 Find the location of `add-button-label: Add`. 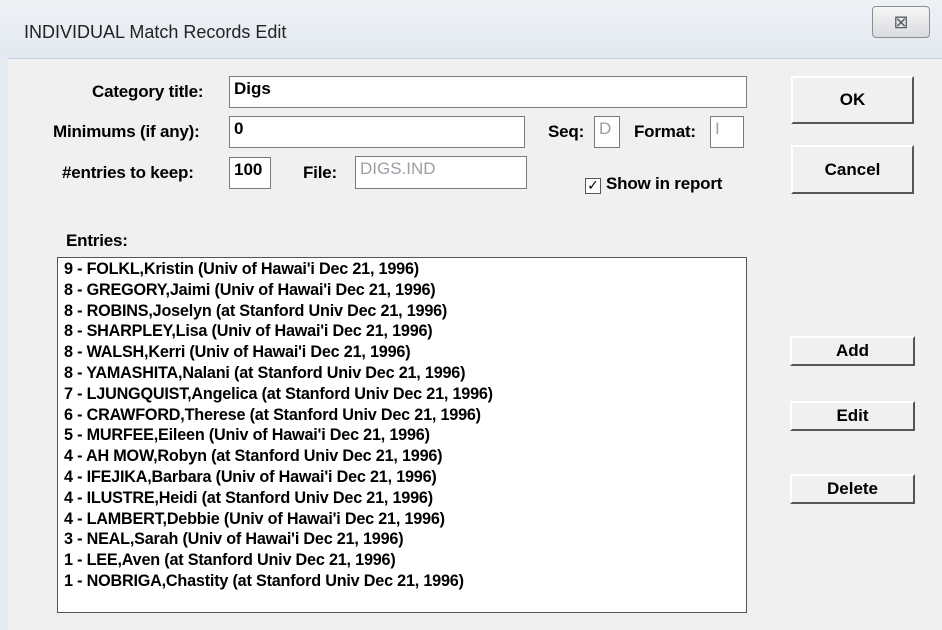

add-button-label: Add is located at coordinates (852, 350).